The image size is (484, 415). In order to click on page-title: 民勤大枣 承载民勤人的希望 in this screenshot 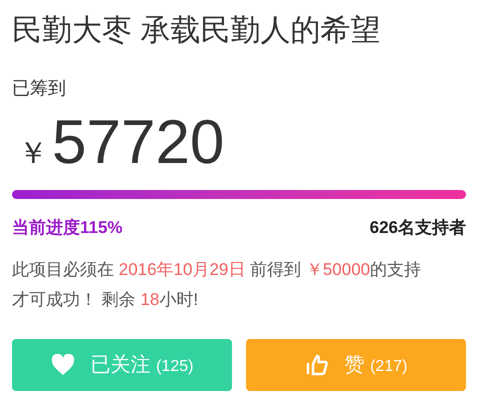, I will do `click(197, 31)`.